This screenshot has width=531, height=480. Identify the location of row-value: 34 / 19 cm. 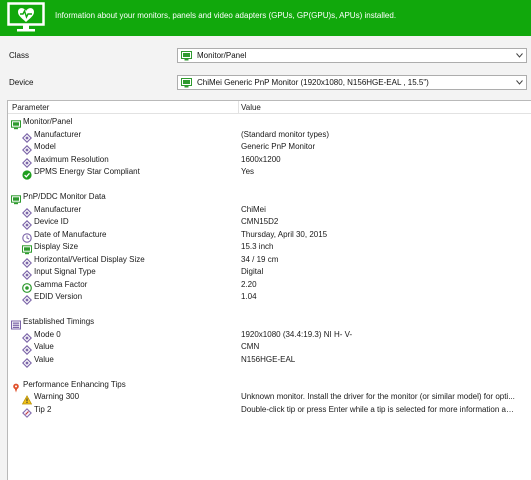
(260, 259).